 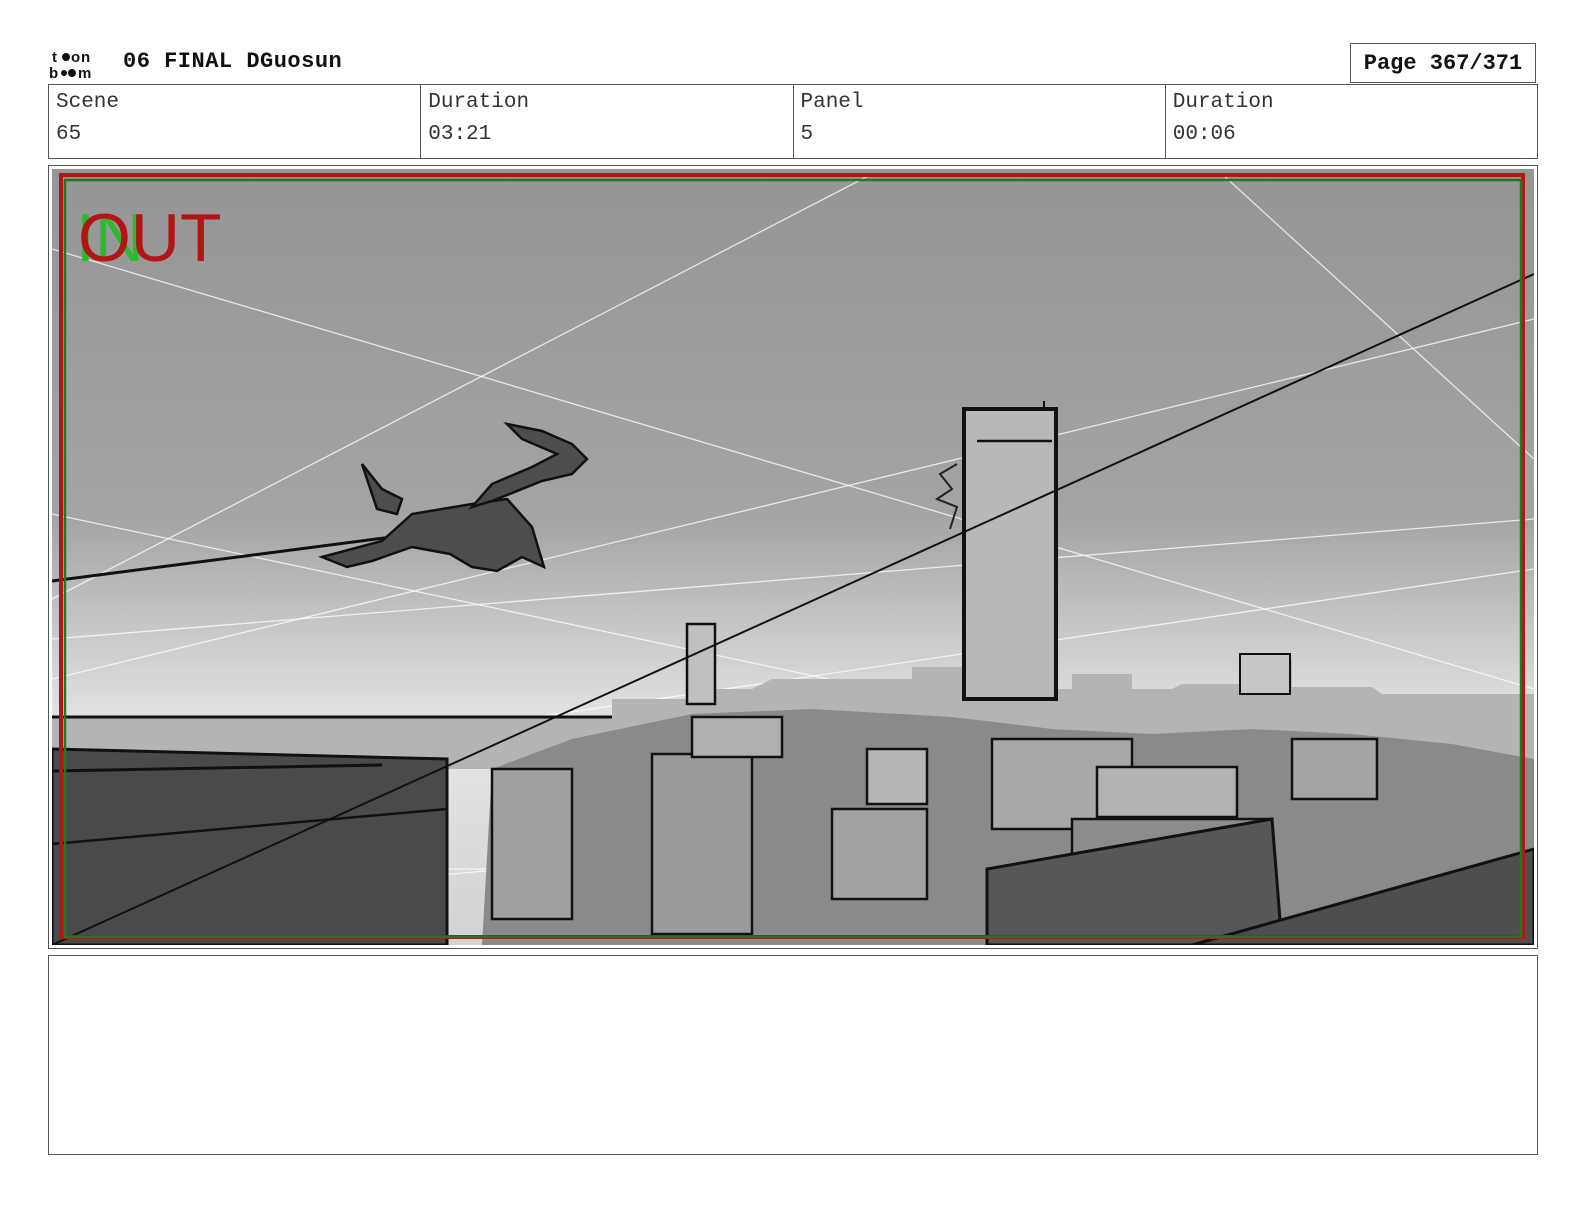 What do you see at coordinates (235, 121) in the screenshot?
I see `scene-cell: Scene 65` at bounding box center [235, 121].